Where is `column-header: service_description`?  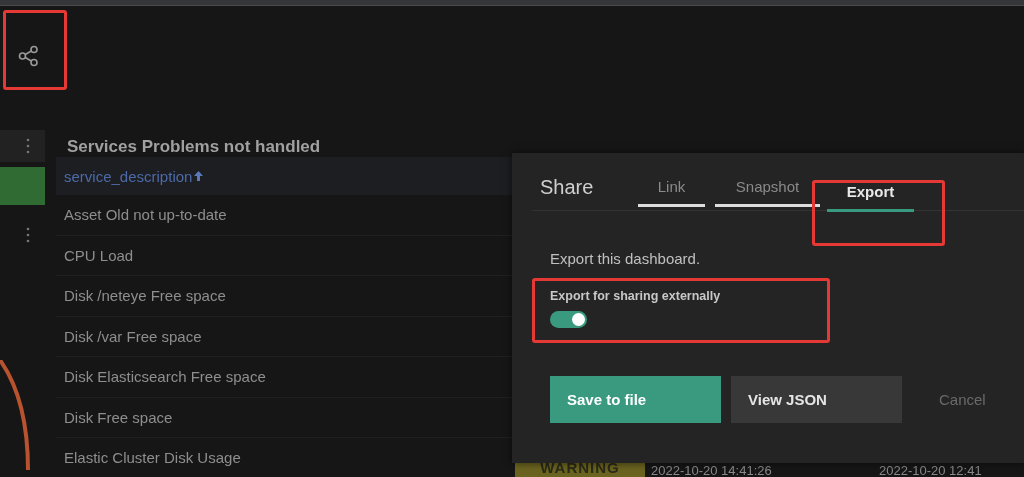 column-header: service_description is located at coordinates (134, 176).